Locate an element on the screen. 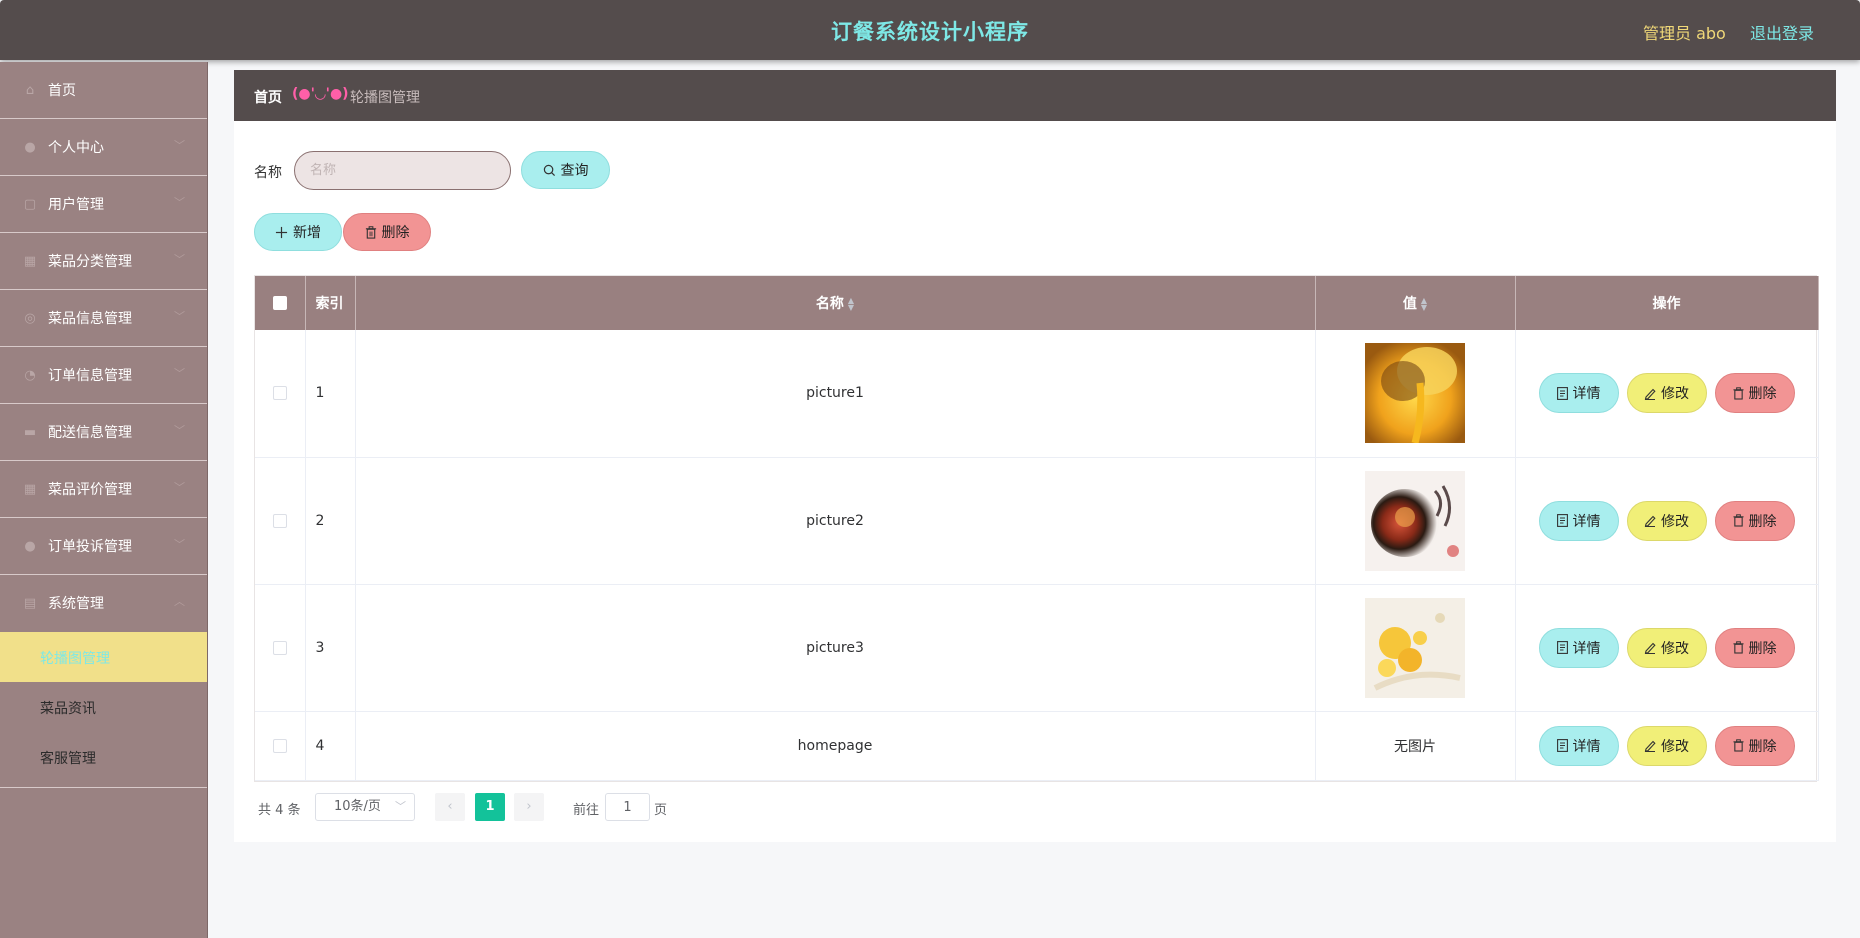 The width and height of the screenshot is (1860, 938). sidebar-item-system-management: ▤ 系统管理 ︿ is located at coordinates (103, 603).